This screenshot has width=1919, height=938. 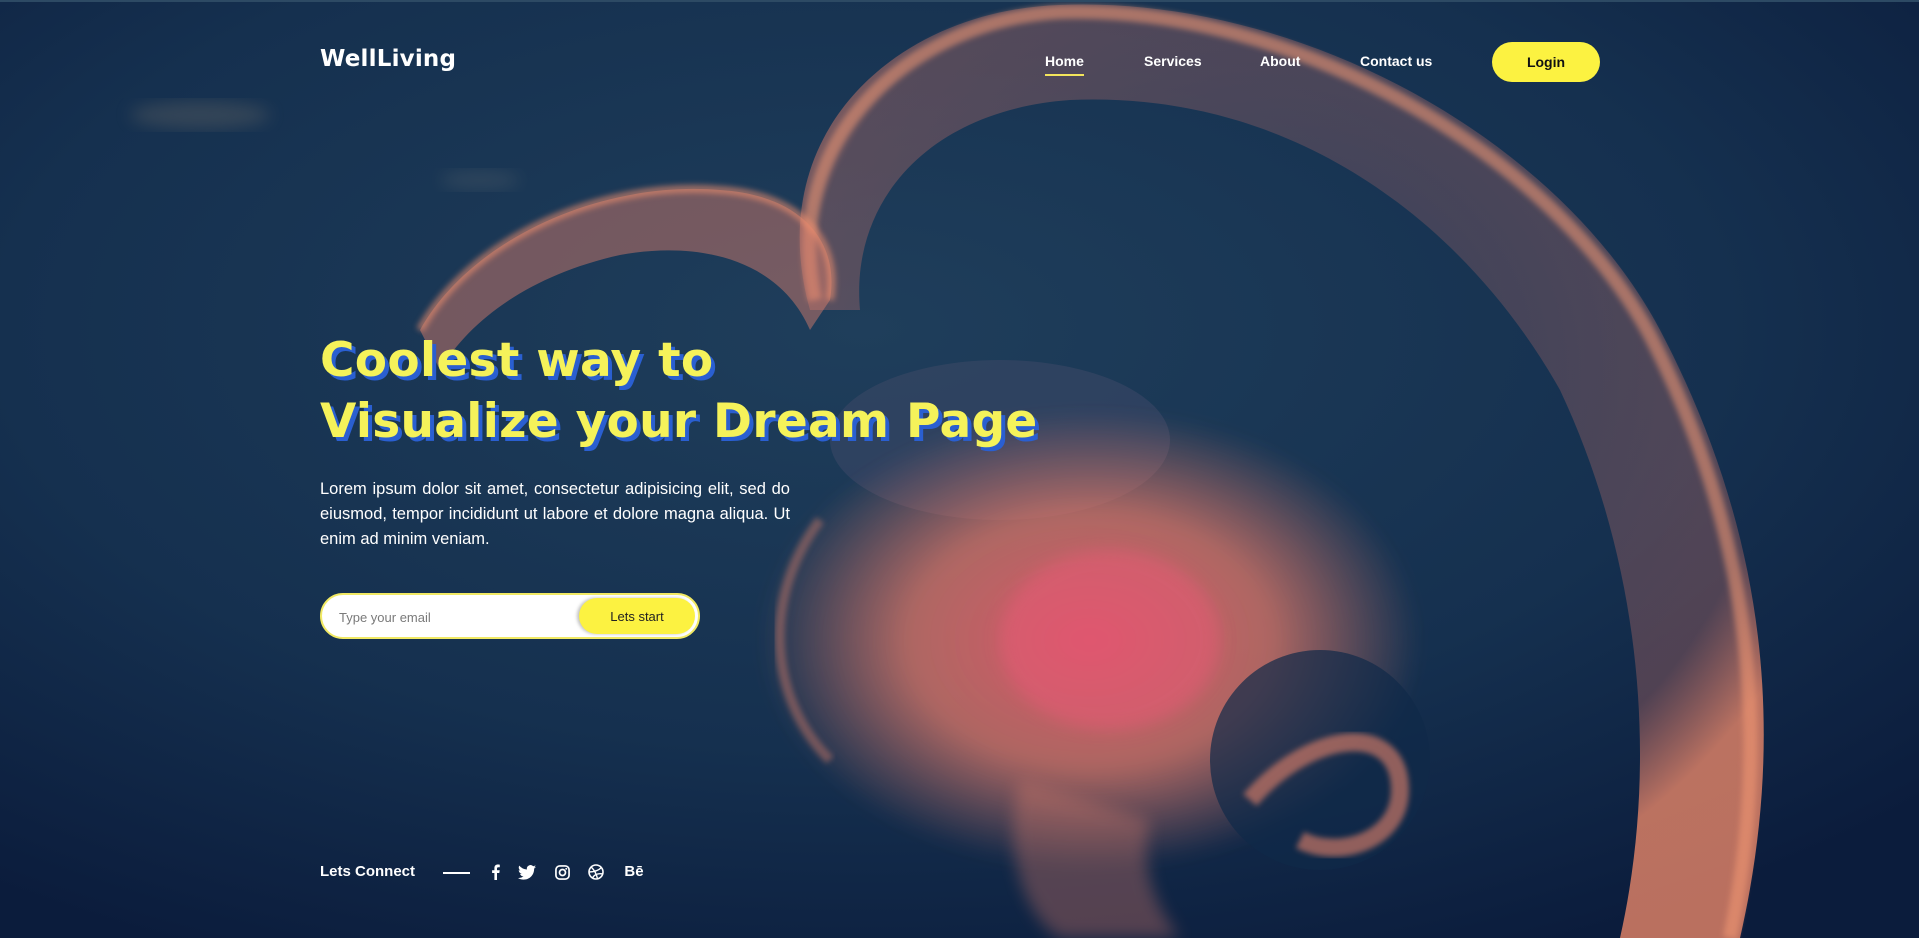 What do you see at coordinates (679, 391) in the screenshot?
I see `hero-title: Coolest way to Visualize your Dream Page` at bounding box center [679, 391].